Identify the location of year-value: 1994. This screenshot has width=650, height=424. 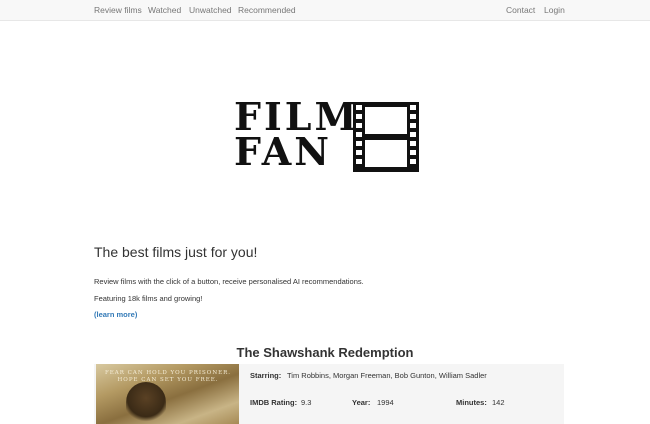
(385, 402).